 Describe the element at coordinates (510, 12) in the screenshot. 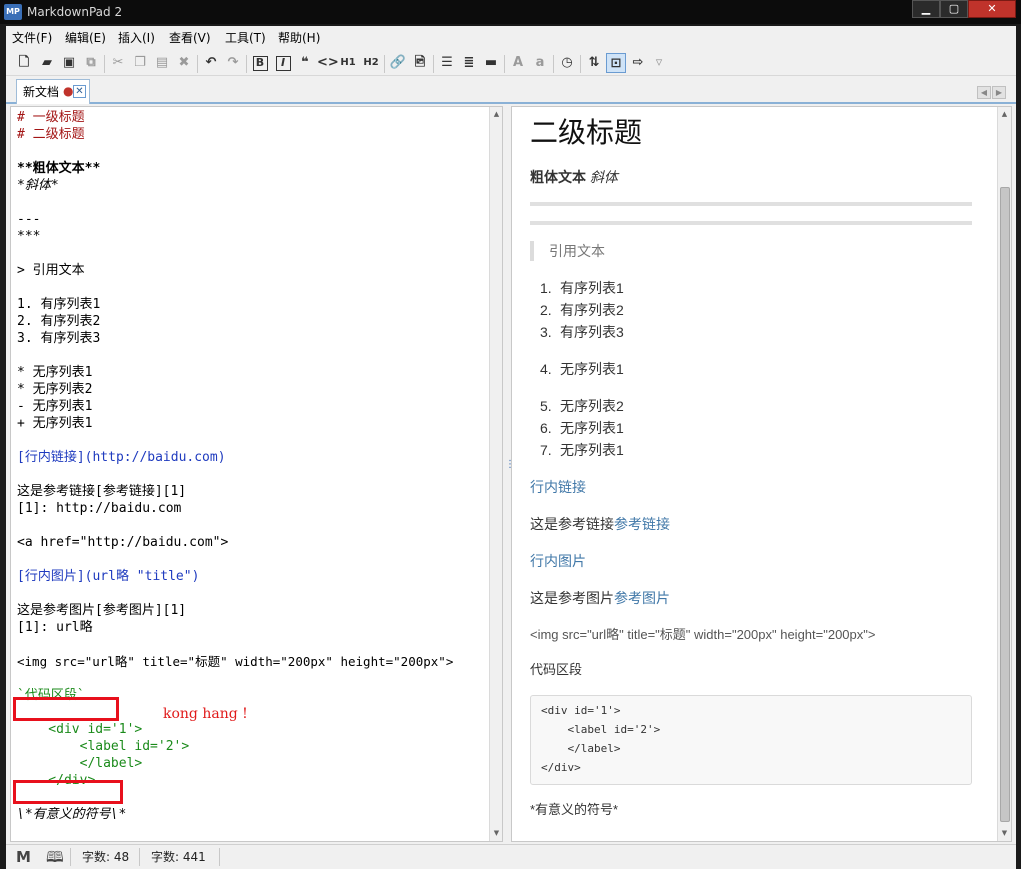

I see `title-bar: MP MarkdownPad 2 ▁ ▢ ✕` at that location.